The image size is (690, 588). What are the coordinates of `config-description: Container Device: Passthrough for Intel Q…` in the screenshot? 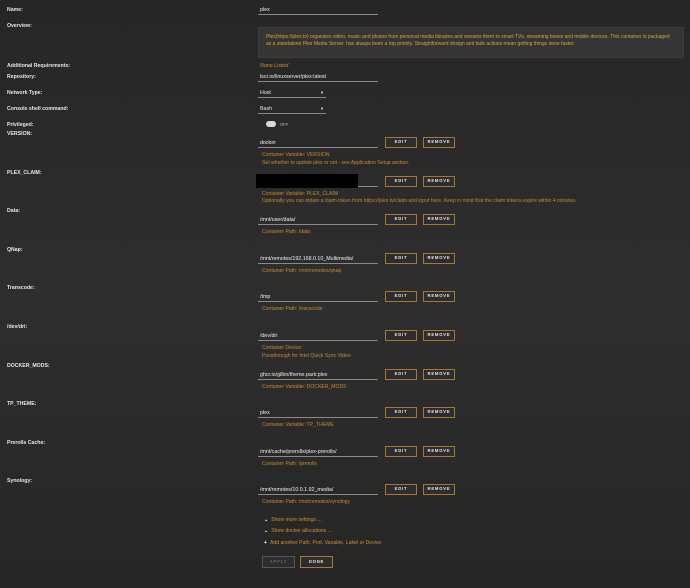 It's located at (306, 352).